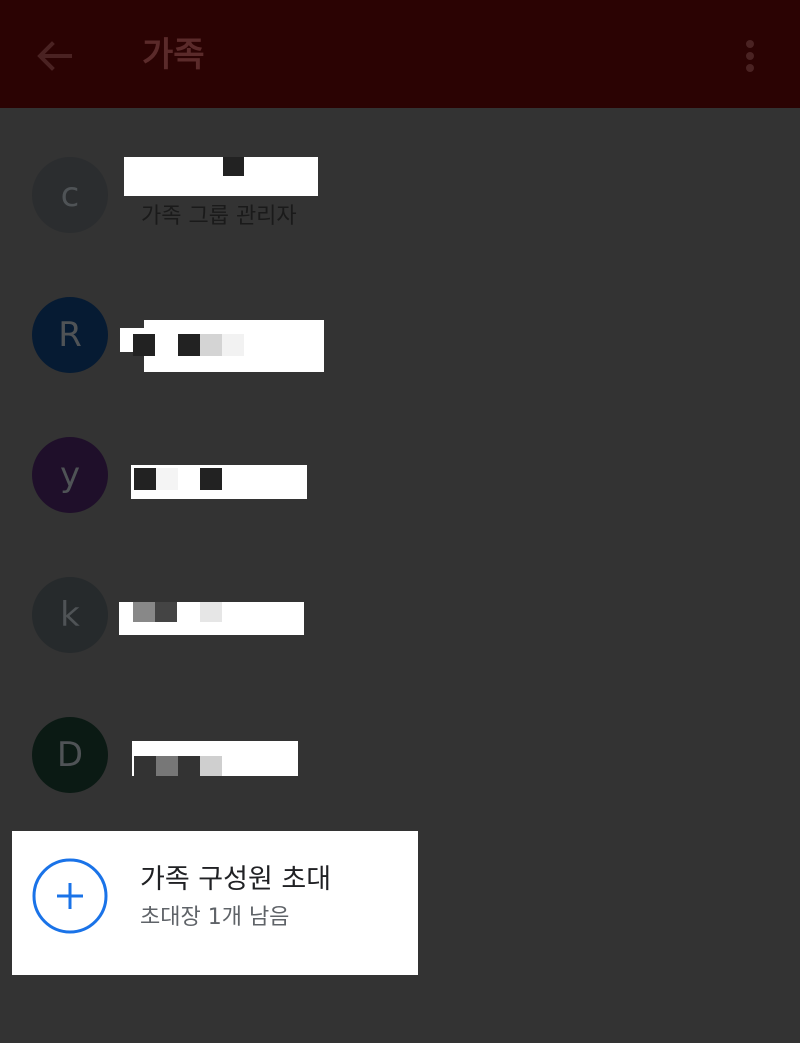 The width and height of the screenshot is (800, 1043). I want to click on invite-title: 가족 구성원 초대, so click(236, 879).